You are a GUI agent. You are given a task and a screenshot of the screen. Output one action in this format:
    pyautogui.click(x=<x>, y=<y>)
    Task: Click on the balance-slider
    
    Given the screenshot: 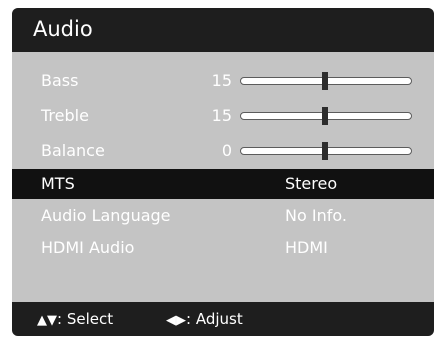 What is the action you would take?
    pyautogui.click(x=326, y=151)
    